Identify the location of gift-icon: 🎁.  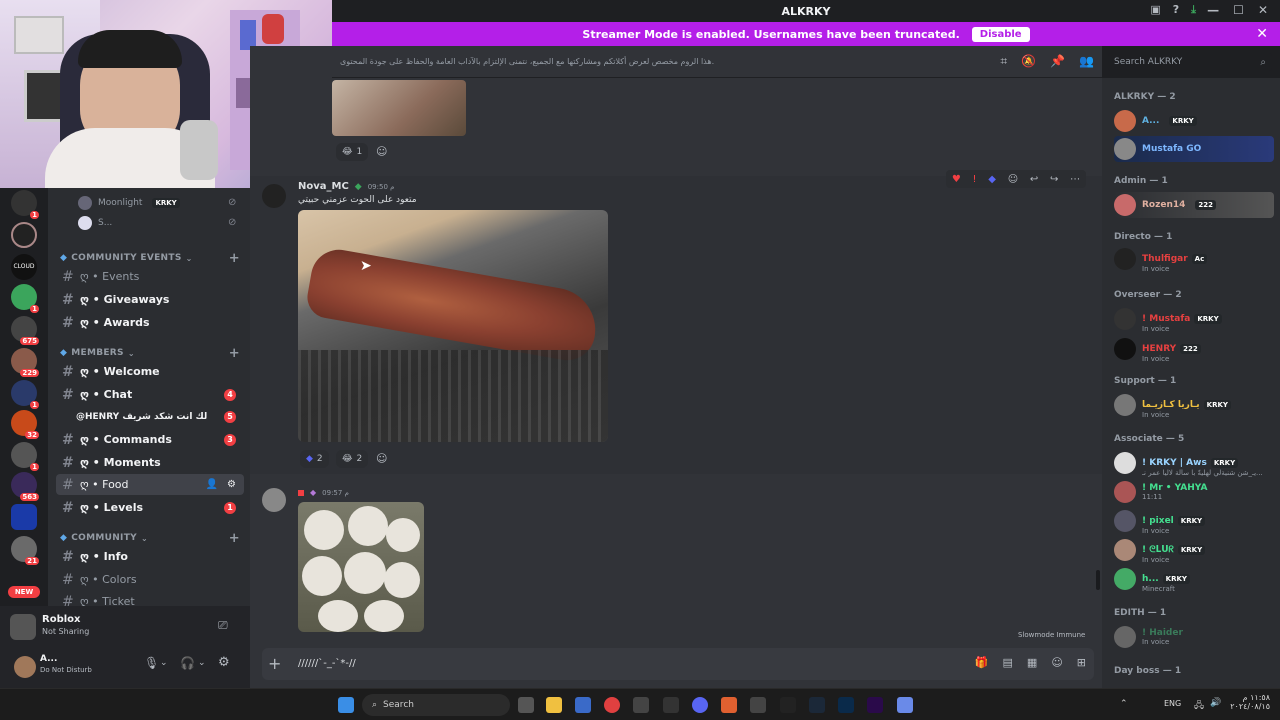
(982, 662).